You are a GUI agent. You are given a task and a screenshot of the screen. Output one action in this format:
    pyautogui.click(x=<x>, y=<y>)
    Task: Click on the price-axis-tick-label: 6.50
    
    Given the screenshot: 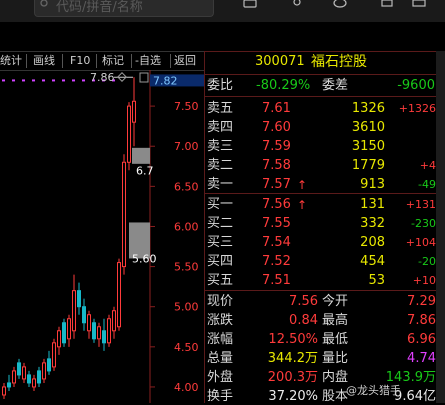 What is the action you would take?
    pyautogui.click(x=186, y=186)
    